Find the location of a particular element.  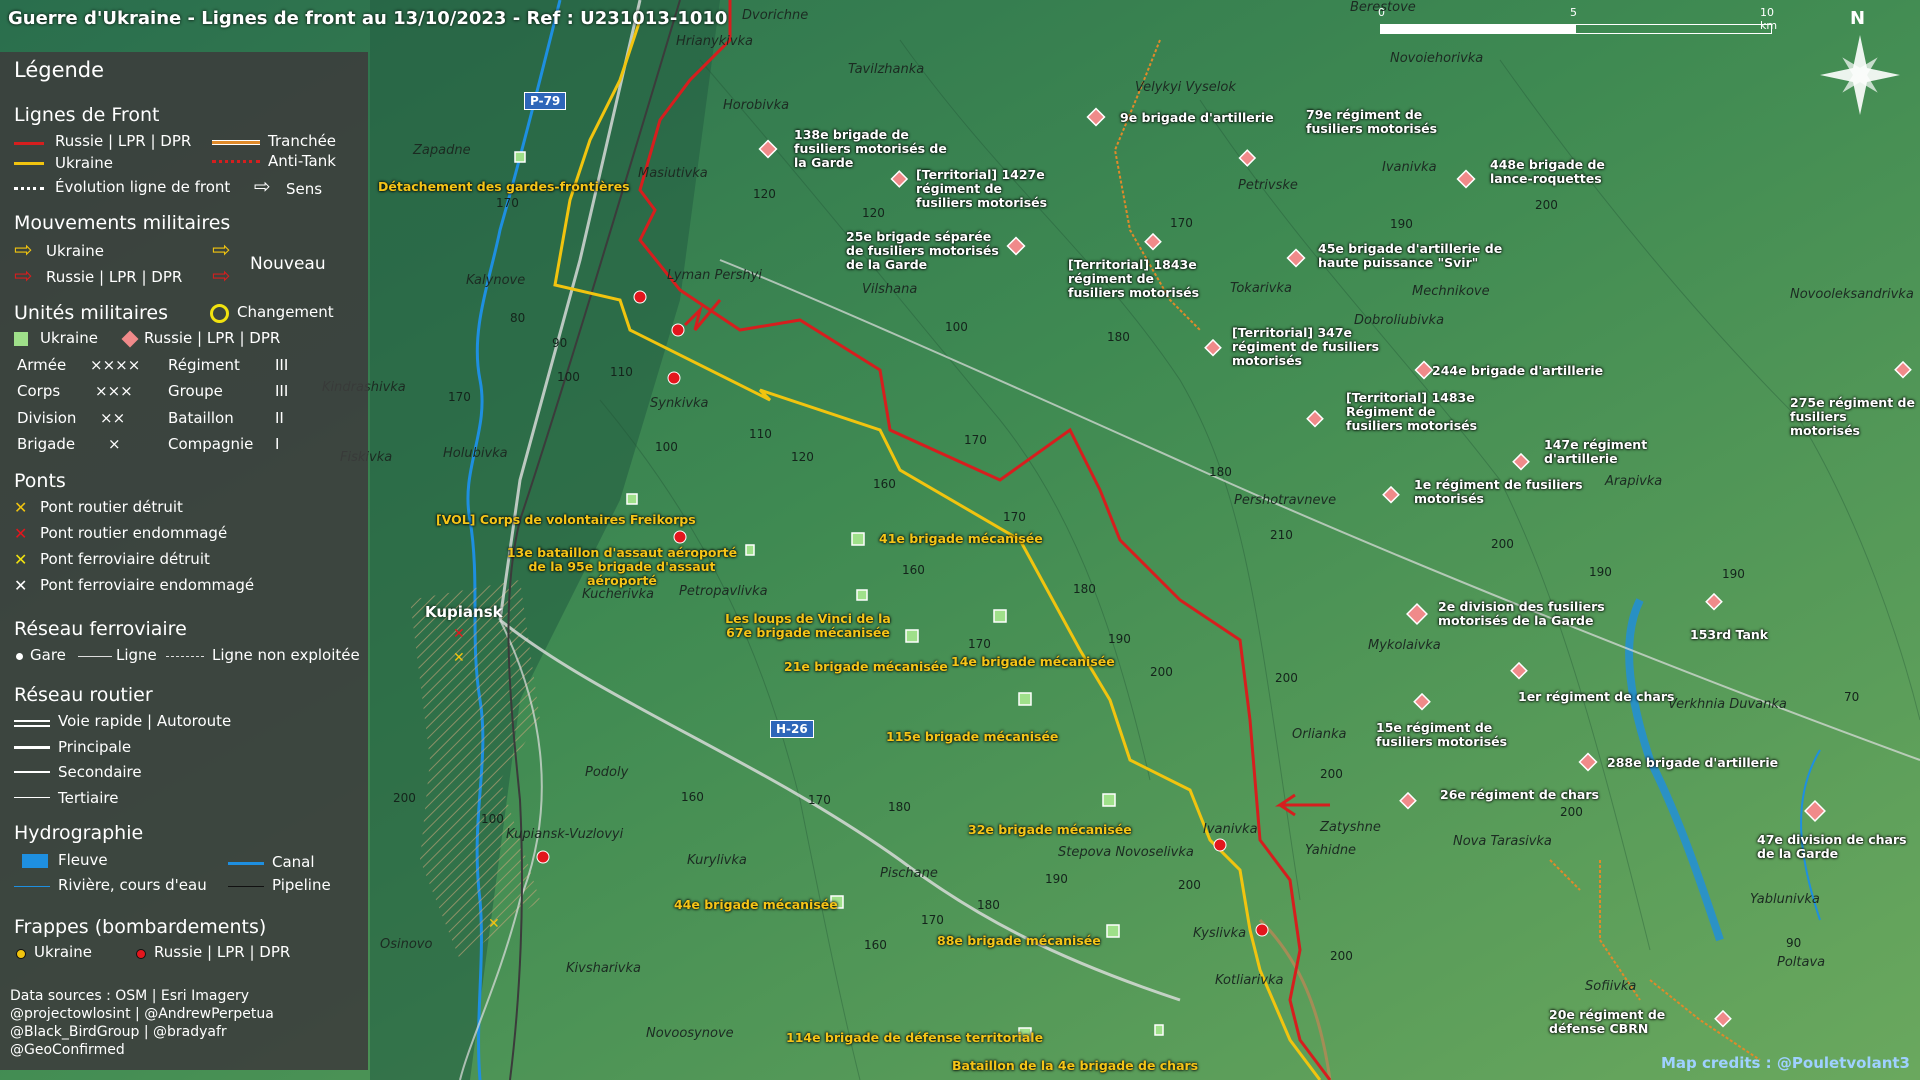

legend-hydro-canal: Canal is located at coordinates (293, 862).